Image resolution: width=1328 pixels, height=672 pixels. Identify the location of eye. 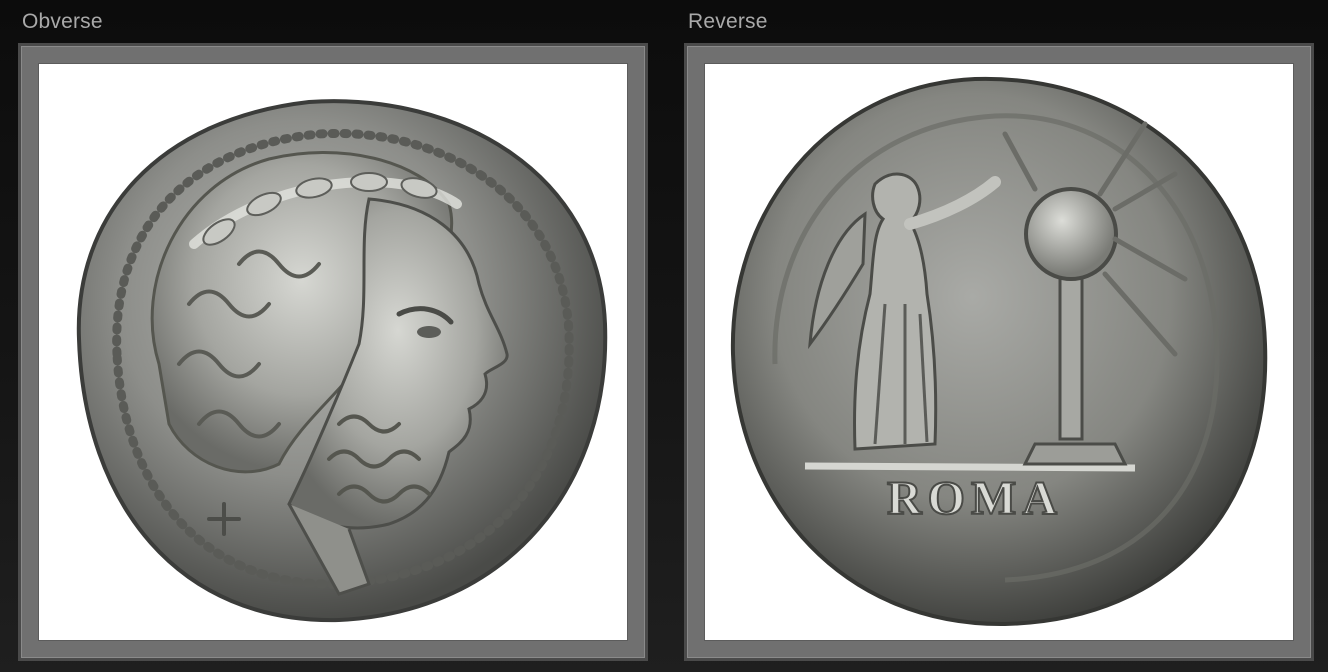
(429, 332).